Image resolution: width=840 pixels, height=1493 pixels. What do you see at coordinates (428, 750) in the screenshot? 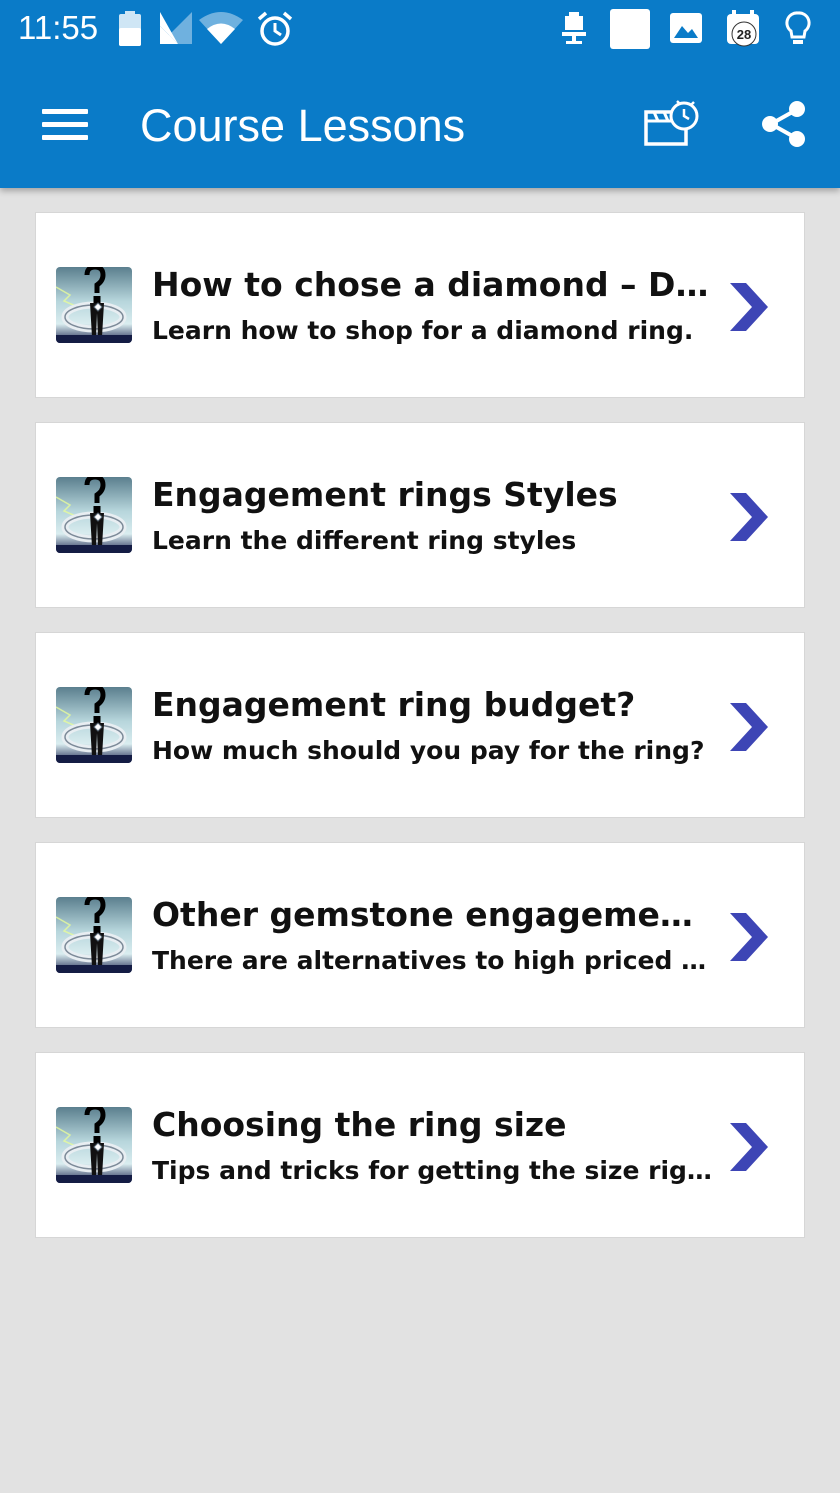
I see `lesson-subtitle: How much should you pay for the ring?` at bounding box center [428, 750].